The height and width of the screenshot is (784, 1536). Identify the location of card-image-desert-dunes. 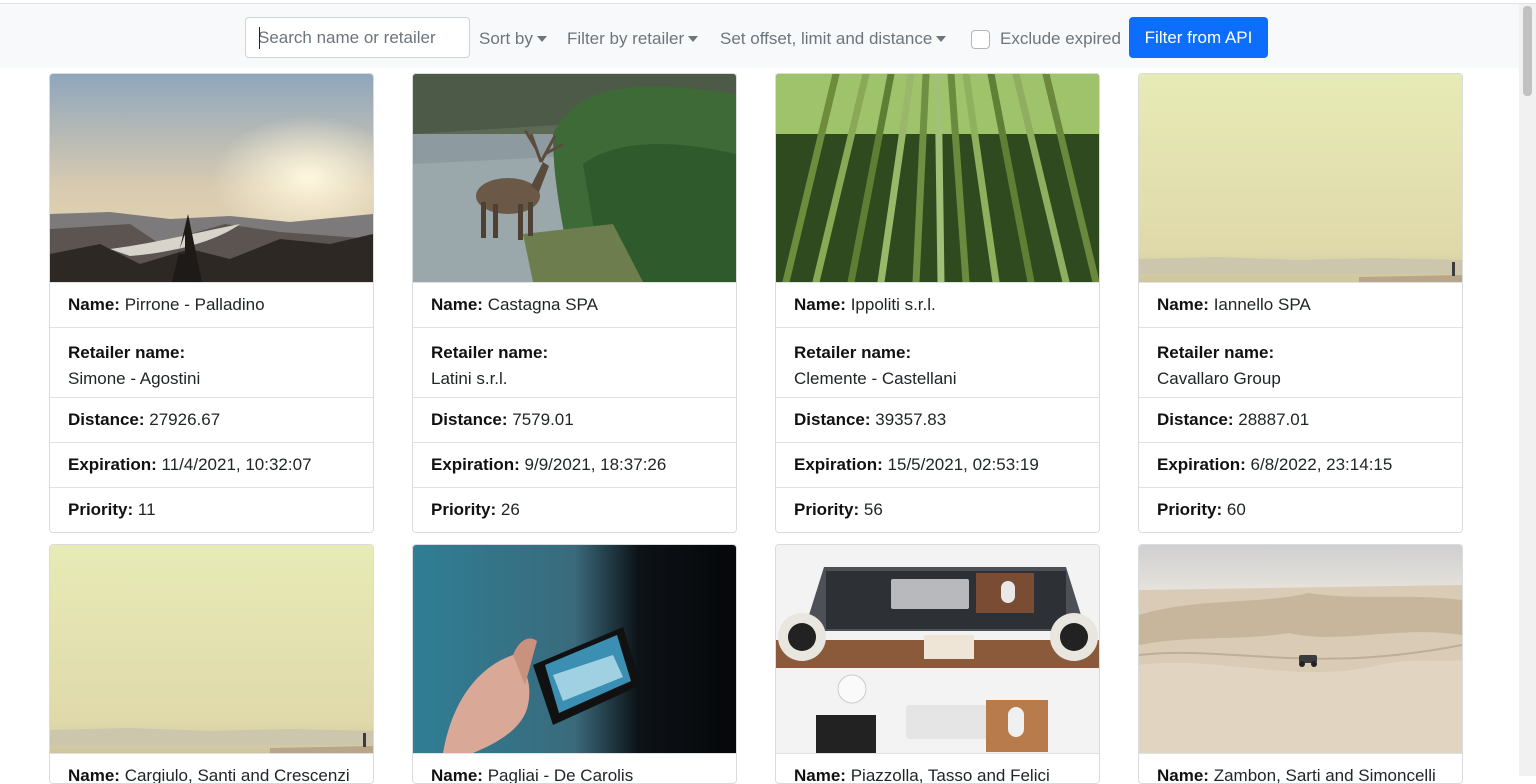
(1300, 649).